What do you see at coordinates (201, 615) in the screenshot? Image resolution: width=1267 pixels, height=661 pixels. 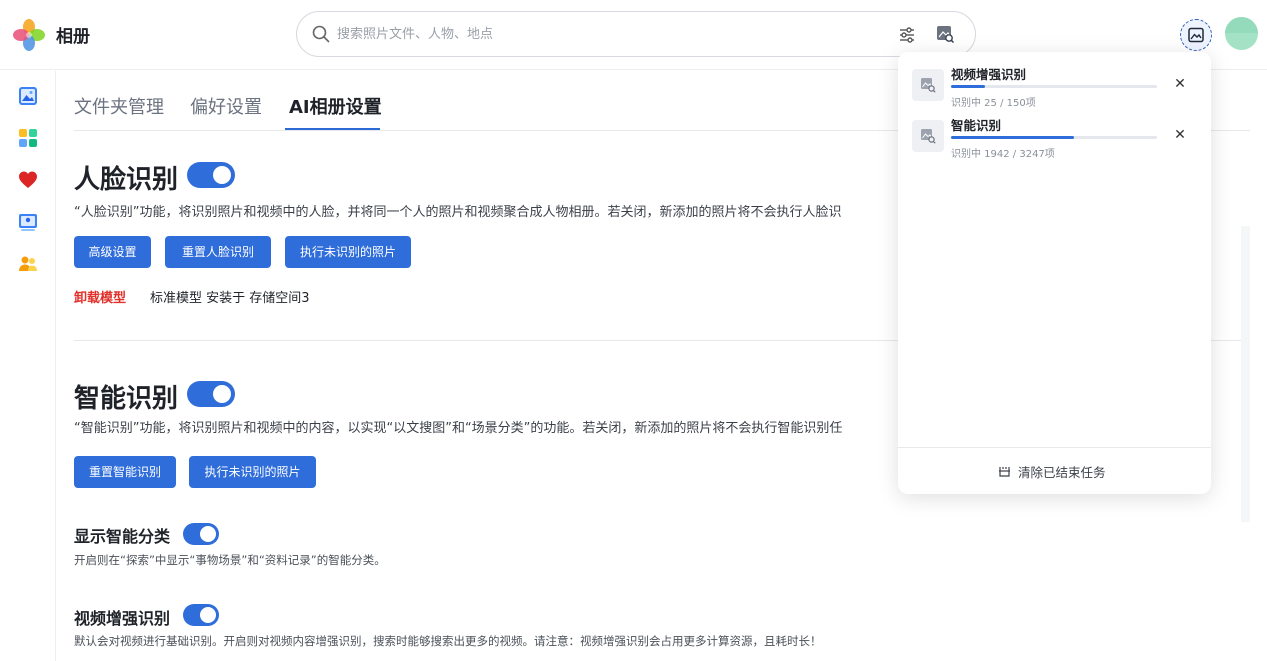 I see `video-enhance-toggle` at bounding box center [201, 615].